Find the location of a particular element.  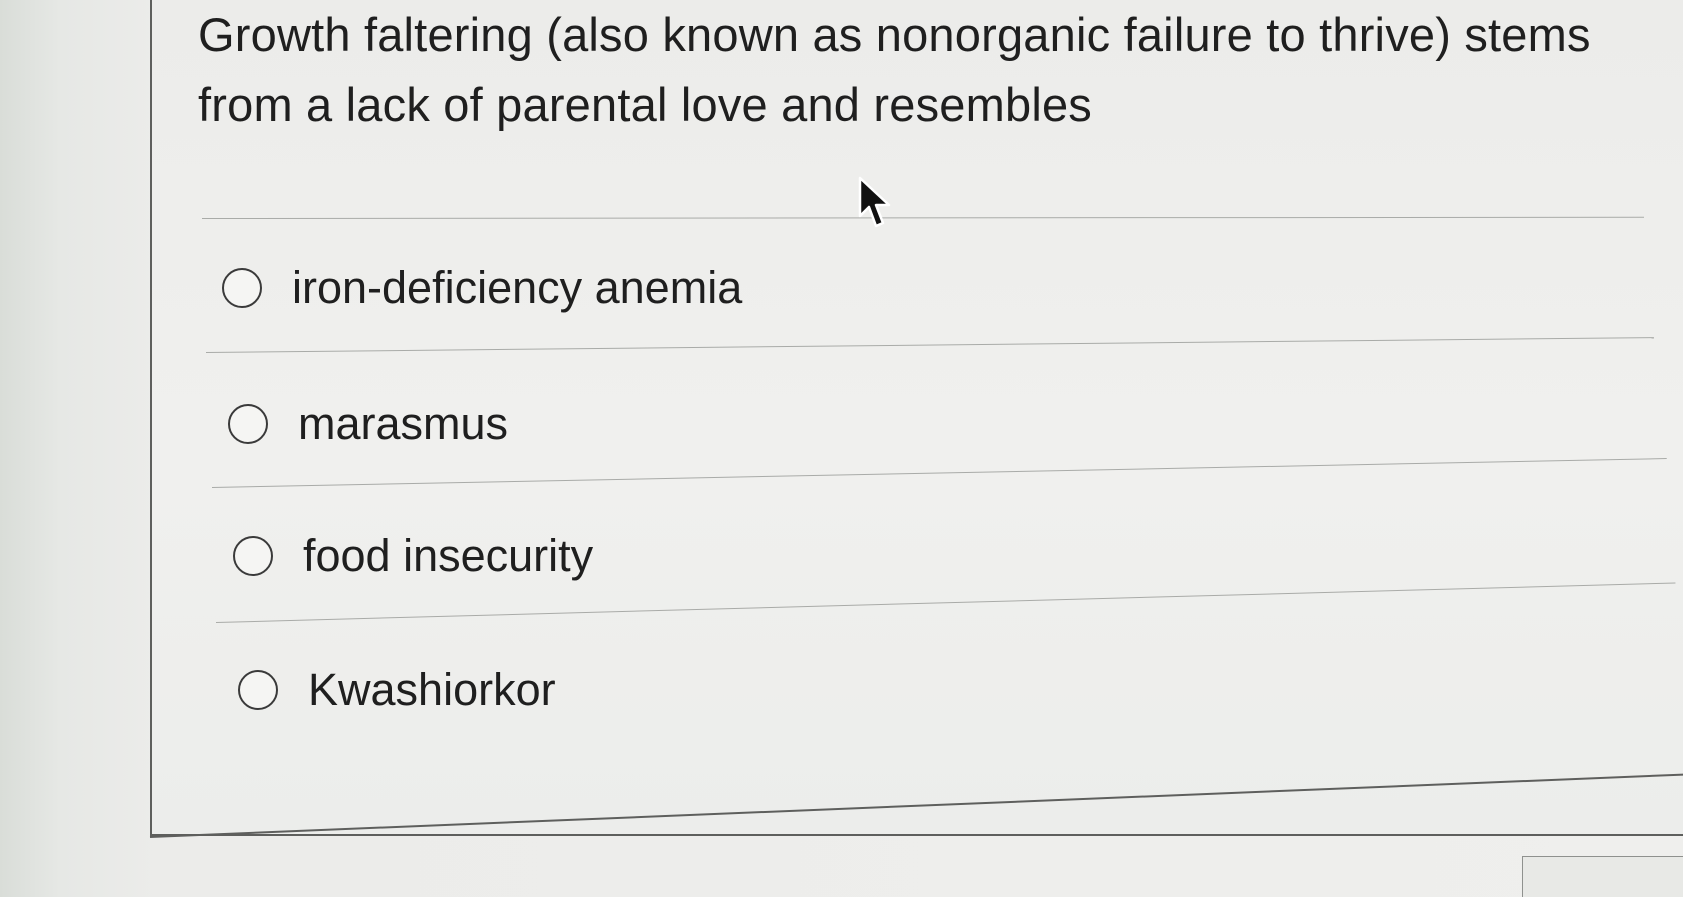

option-marasmus: marasmus is located at coordinates (368, 424).